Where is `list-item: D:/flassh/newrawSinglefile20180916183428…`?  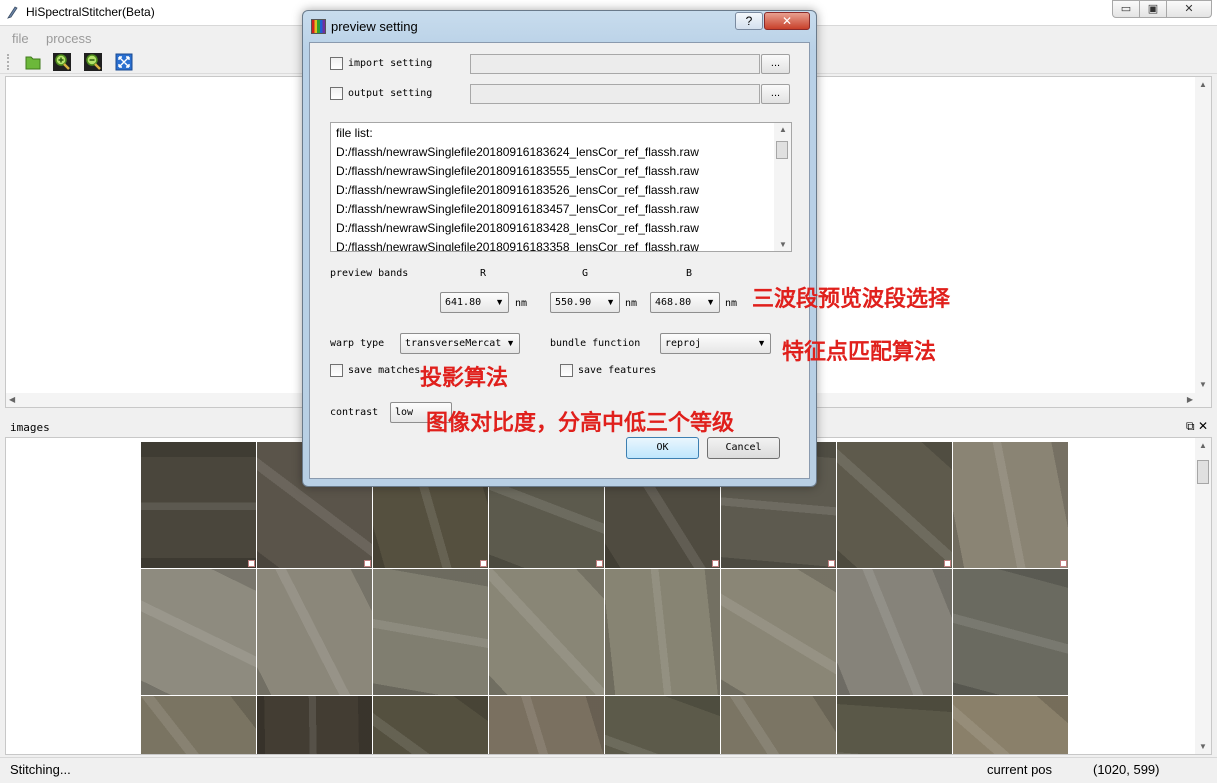
list-item: D:/flassh/newrawSinglefile20180916183428… is located at coordinates (517, 228).